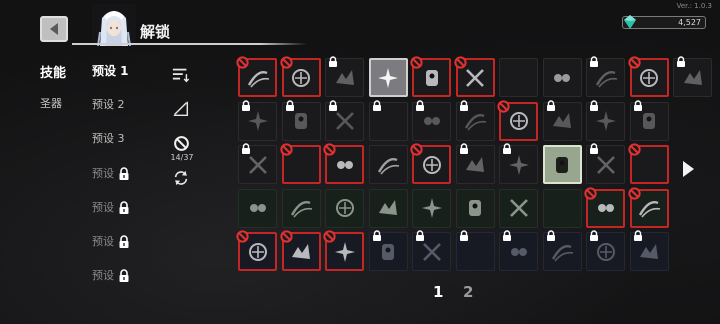 Image resolution: width=720 pixels, height=324 pixels. I want to click on preset-label: 预设 2, so click(108, 104).